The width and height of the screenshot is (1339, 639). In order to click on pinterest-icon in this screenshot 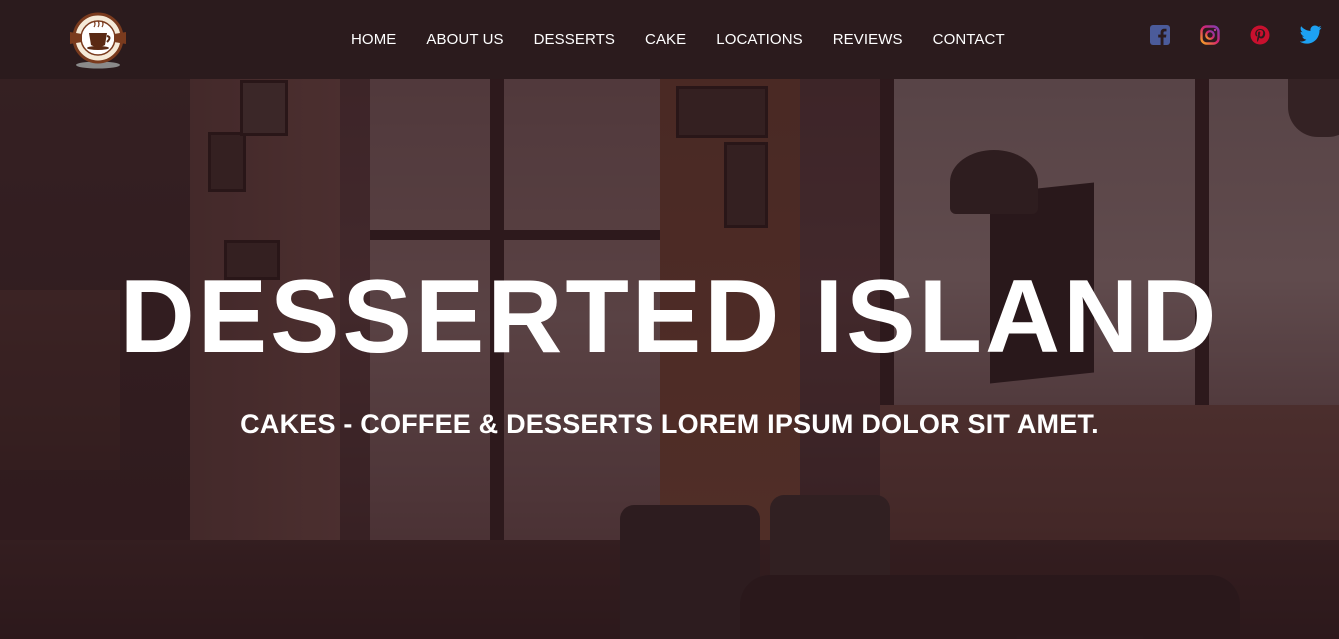, I will do `click(1260, 35)`.